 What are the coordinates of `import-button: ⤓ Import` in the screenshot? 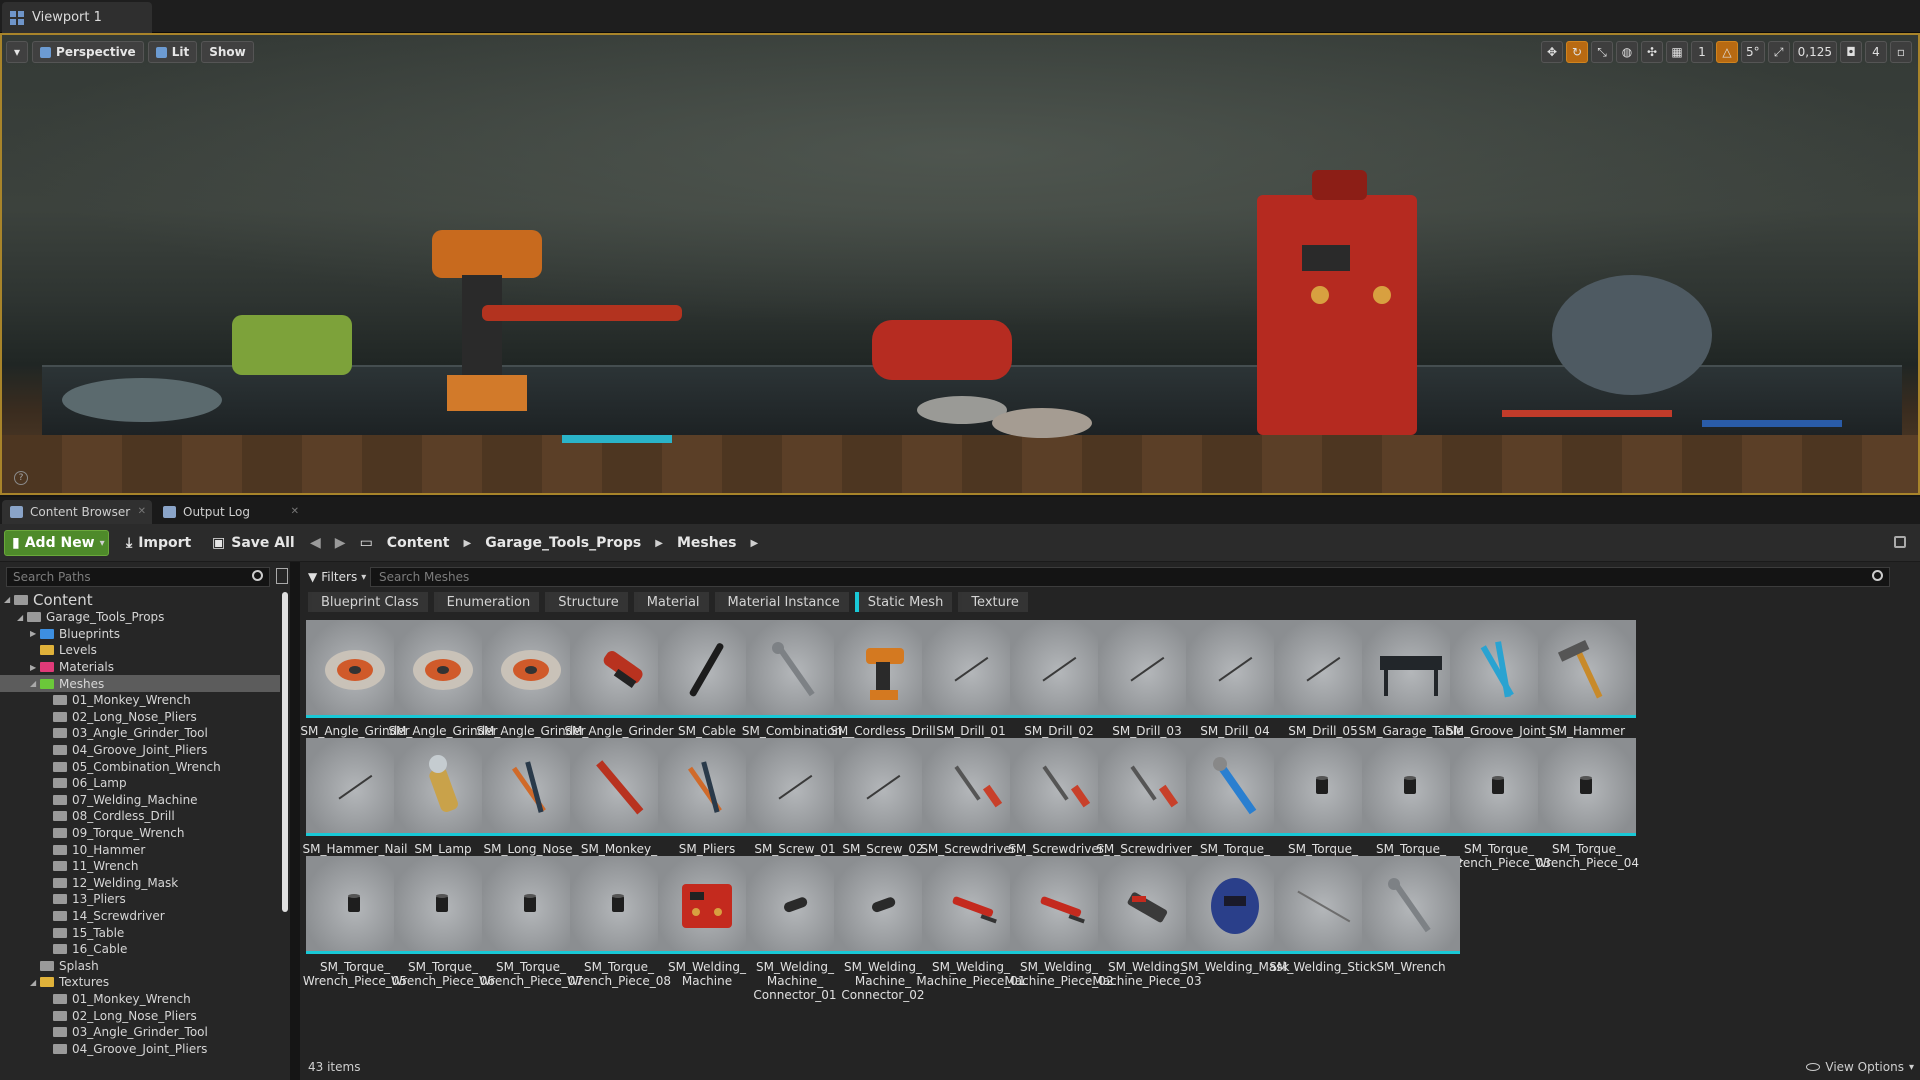 It's located at (158, 543).